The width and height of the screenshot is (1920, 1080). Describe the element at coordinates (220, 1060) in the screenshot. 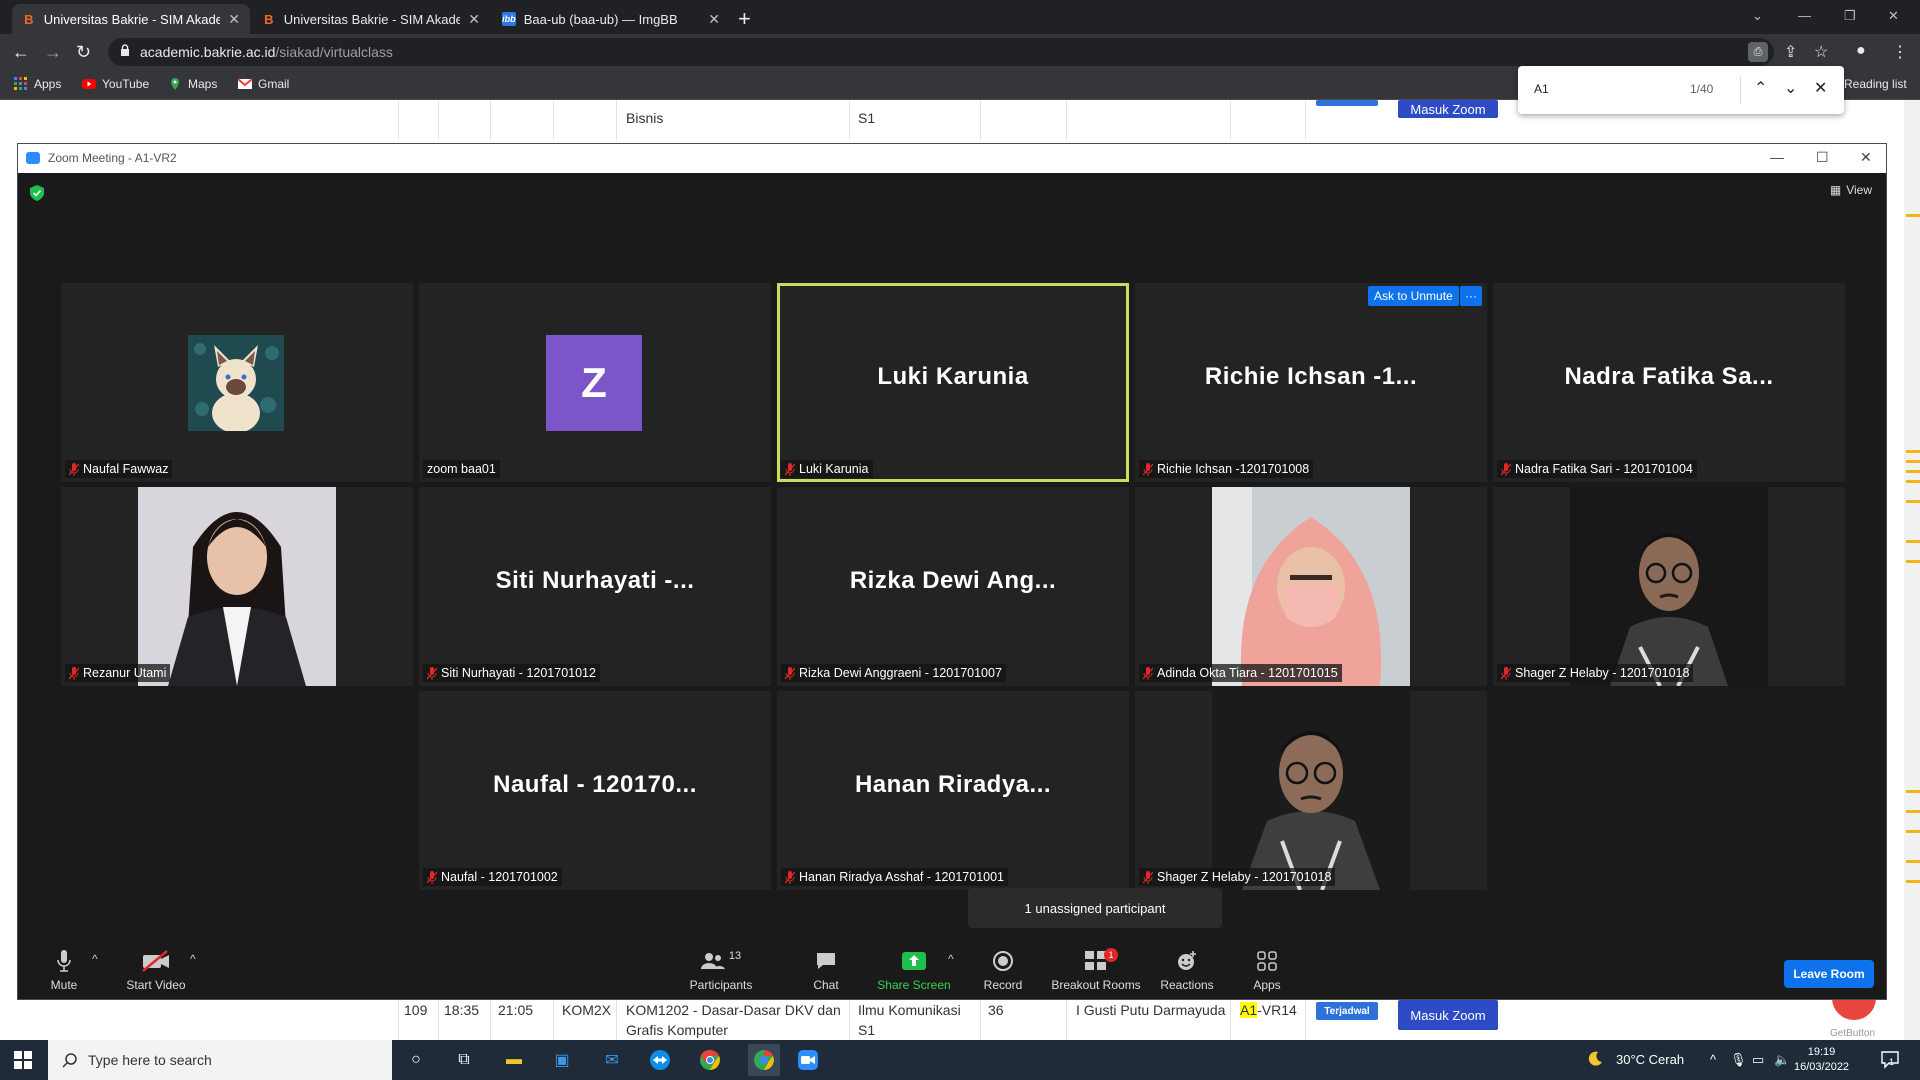

I see `taskbar-search-box: Type here to search` at that location.